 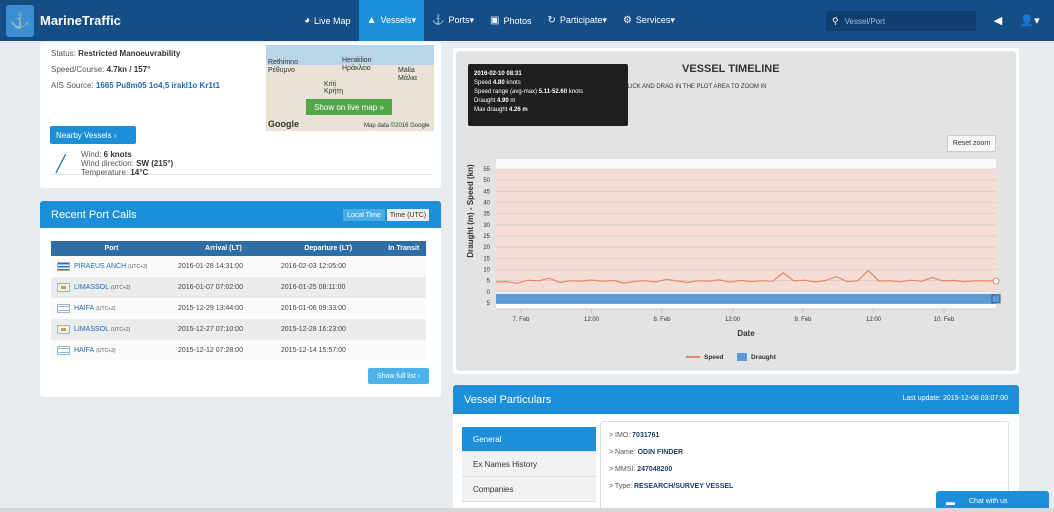 I want to click on arrival-cell: 2015-12-12 07:28:00, so click(x=223, y=350).